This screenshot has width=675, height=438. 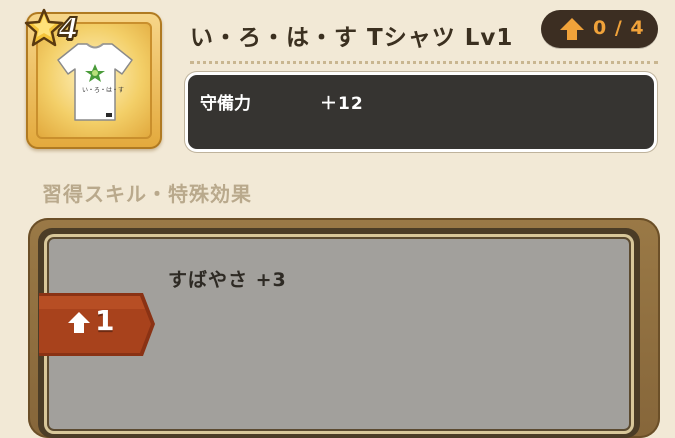 I want to click on divider, so click(x=424, y=62).